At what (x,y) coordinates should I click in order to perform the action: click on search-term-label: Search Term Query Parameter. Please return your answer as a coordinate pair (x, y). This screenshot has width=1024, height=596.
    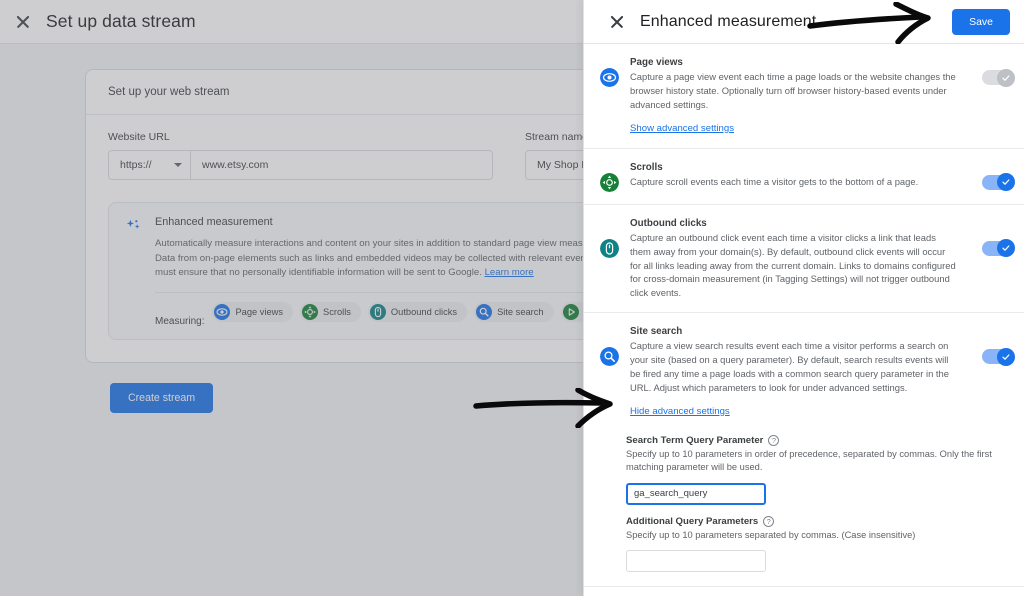
    Looking at the image, I should click on (695, 440).